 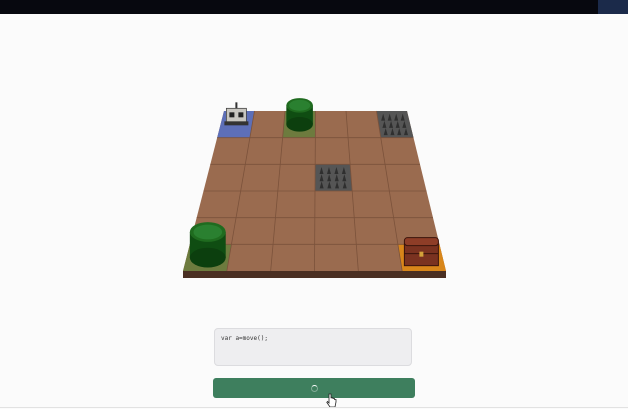 I want to click on treasure-chest-icon, so click(x=421, y=252).